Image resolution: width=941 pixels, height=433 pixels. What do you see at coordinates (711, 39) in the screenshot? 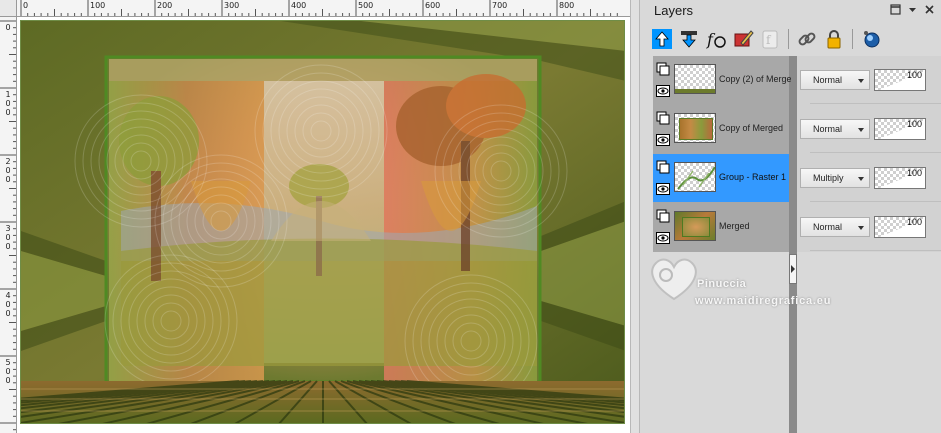
I see `svg-text: f` at bounding box center [711, 39].